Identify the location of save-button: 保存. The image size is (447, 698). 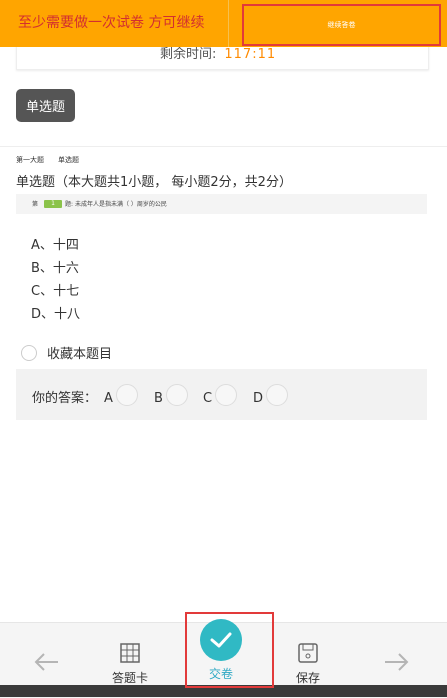
(308, 663).